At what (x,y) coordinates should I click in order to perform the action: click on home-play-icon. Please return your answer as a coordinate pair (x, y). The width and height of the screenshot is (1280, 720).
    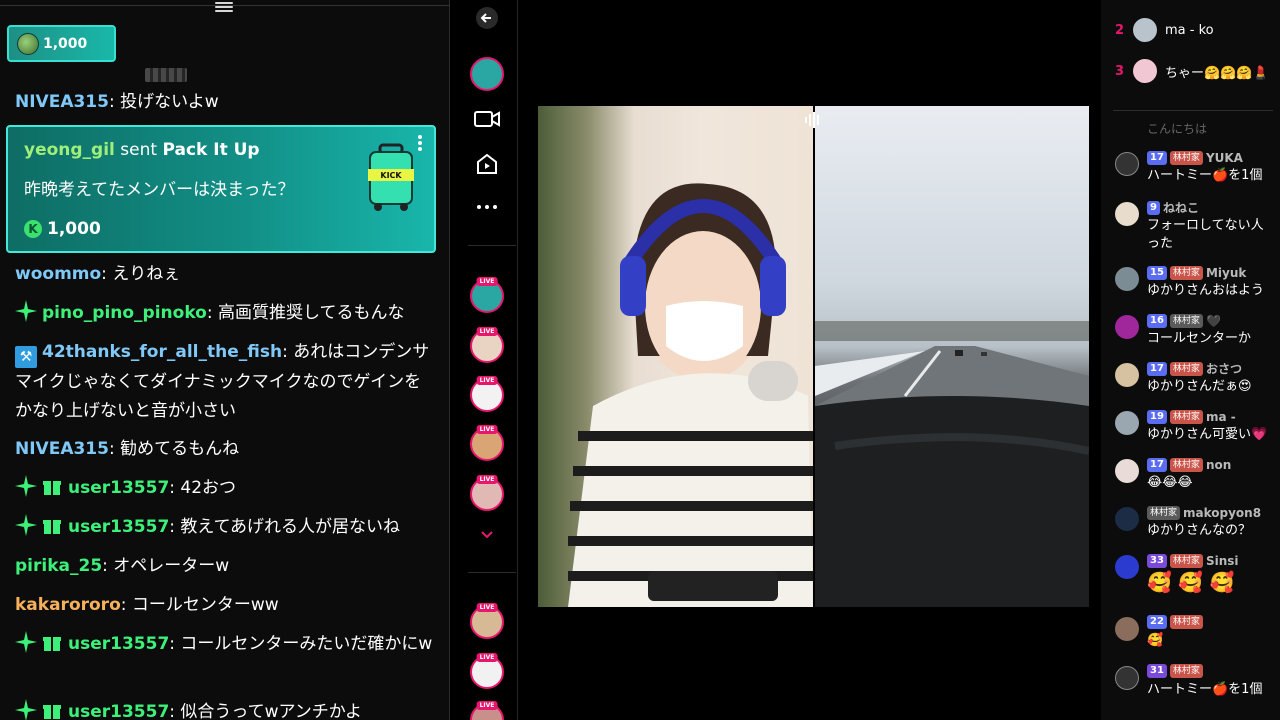
    Looking at the image, I should click on (487, 164).